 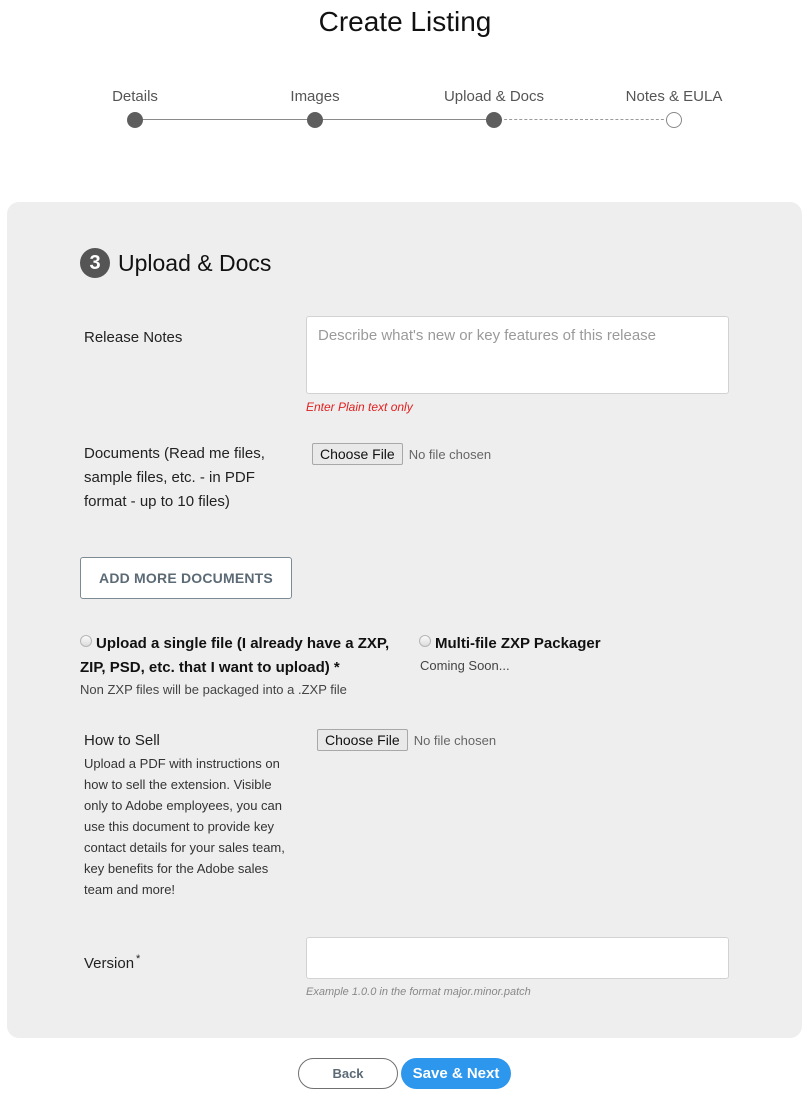 What do you see at coordinates (186, 578) in the screenshot?
I see `add-more-documents-button: ADD MORE DOCUMENTS` at bounding box center [186, 578].